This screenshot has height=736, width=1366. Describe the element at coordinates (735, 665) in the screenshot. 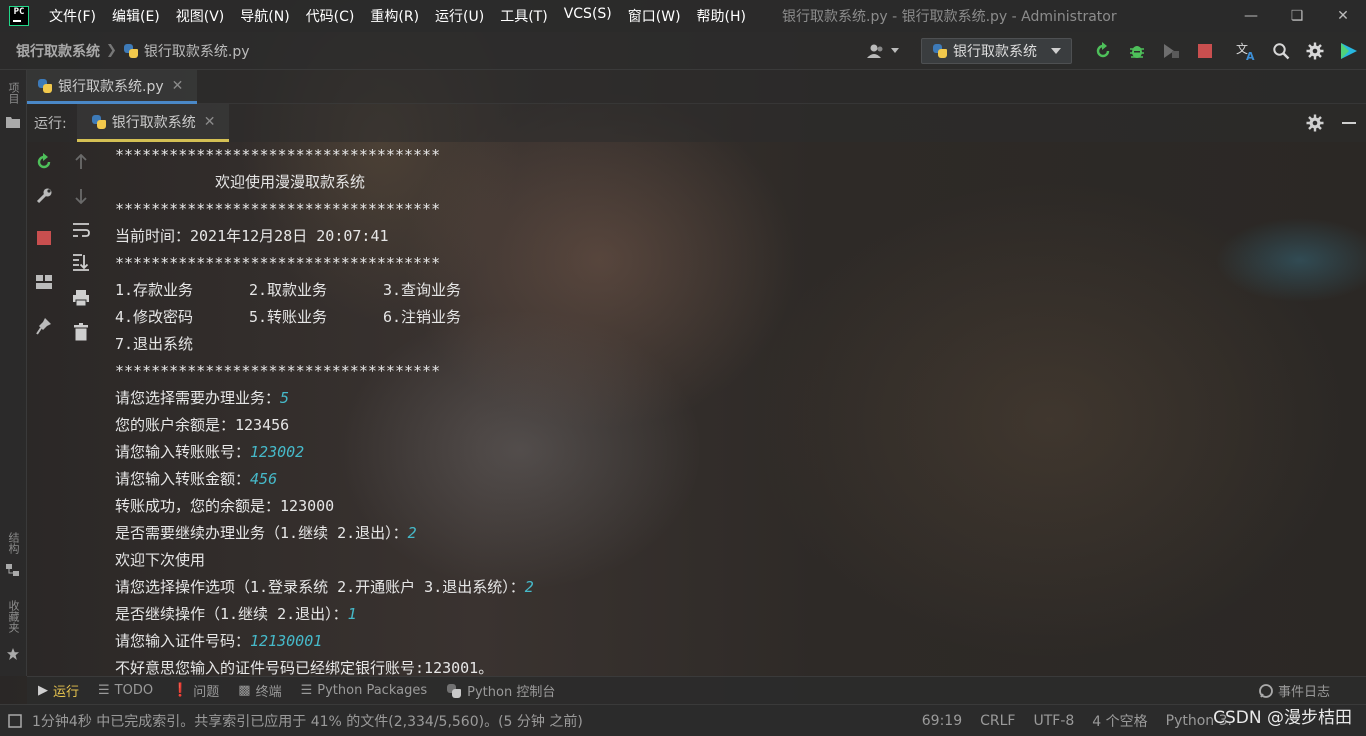

I see `console-line: 不好意思您输入的证件号码已经绑定银行账号:123001。` at that location.